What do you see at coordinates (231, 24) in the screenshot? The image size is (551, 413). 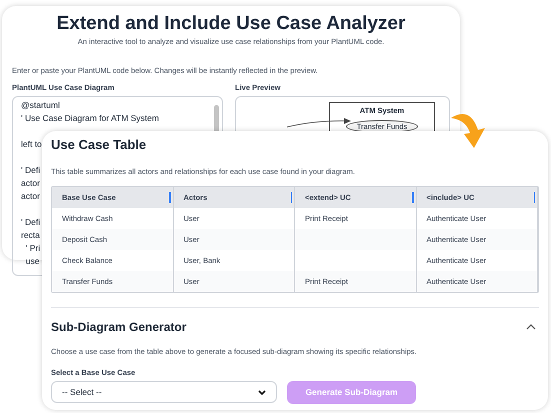 I see `app-title: Extend and Include Use Case Analyzer` at bounding box center [231, 24].